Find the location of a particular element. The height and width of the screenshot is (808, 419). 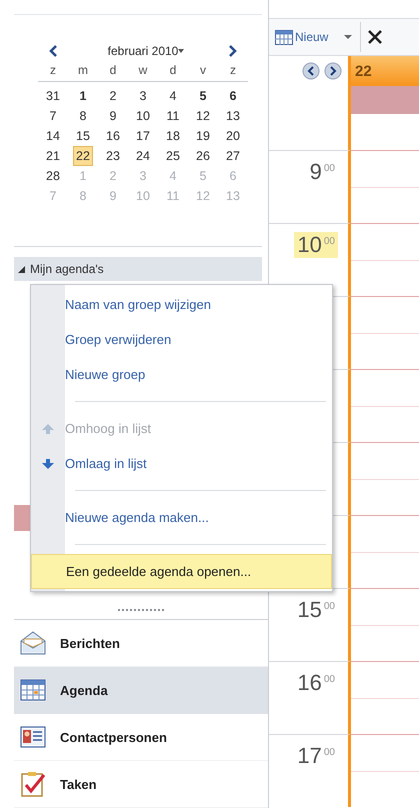

nav-button: Agenda is located at coordinates (141, 690).